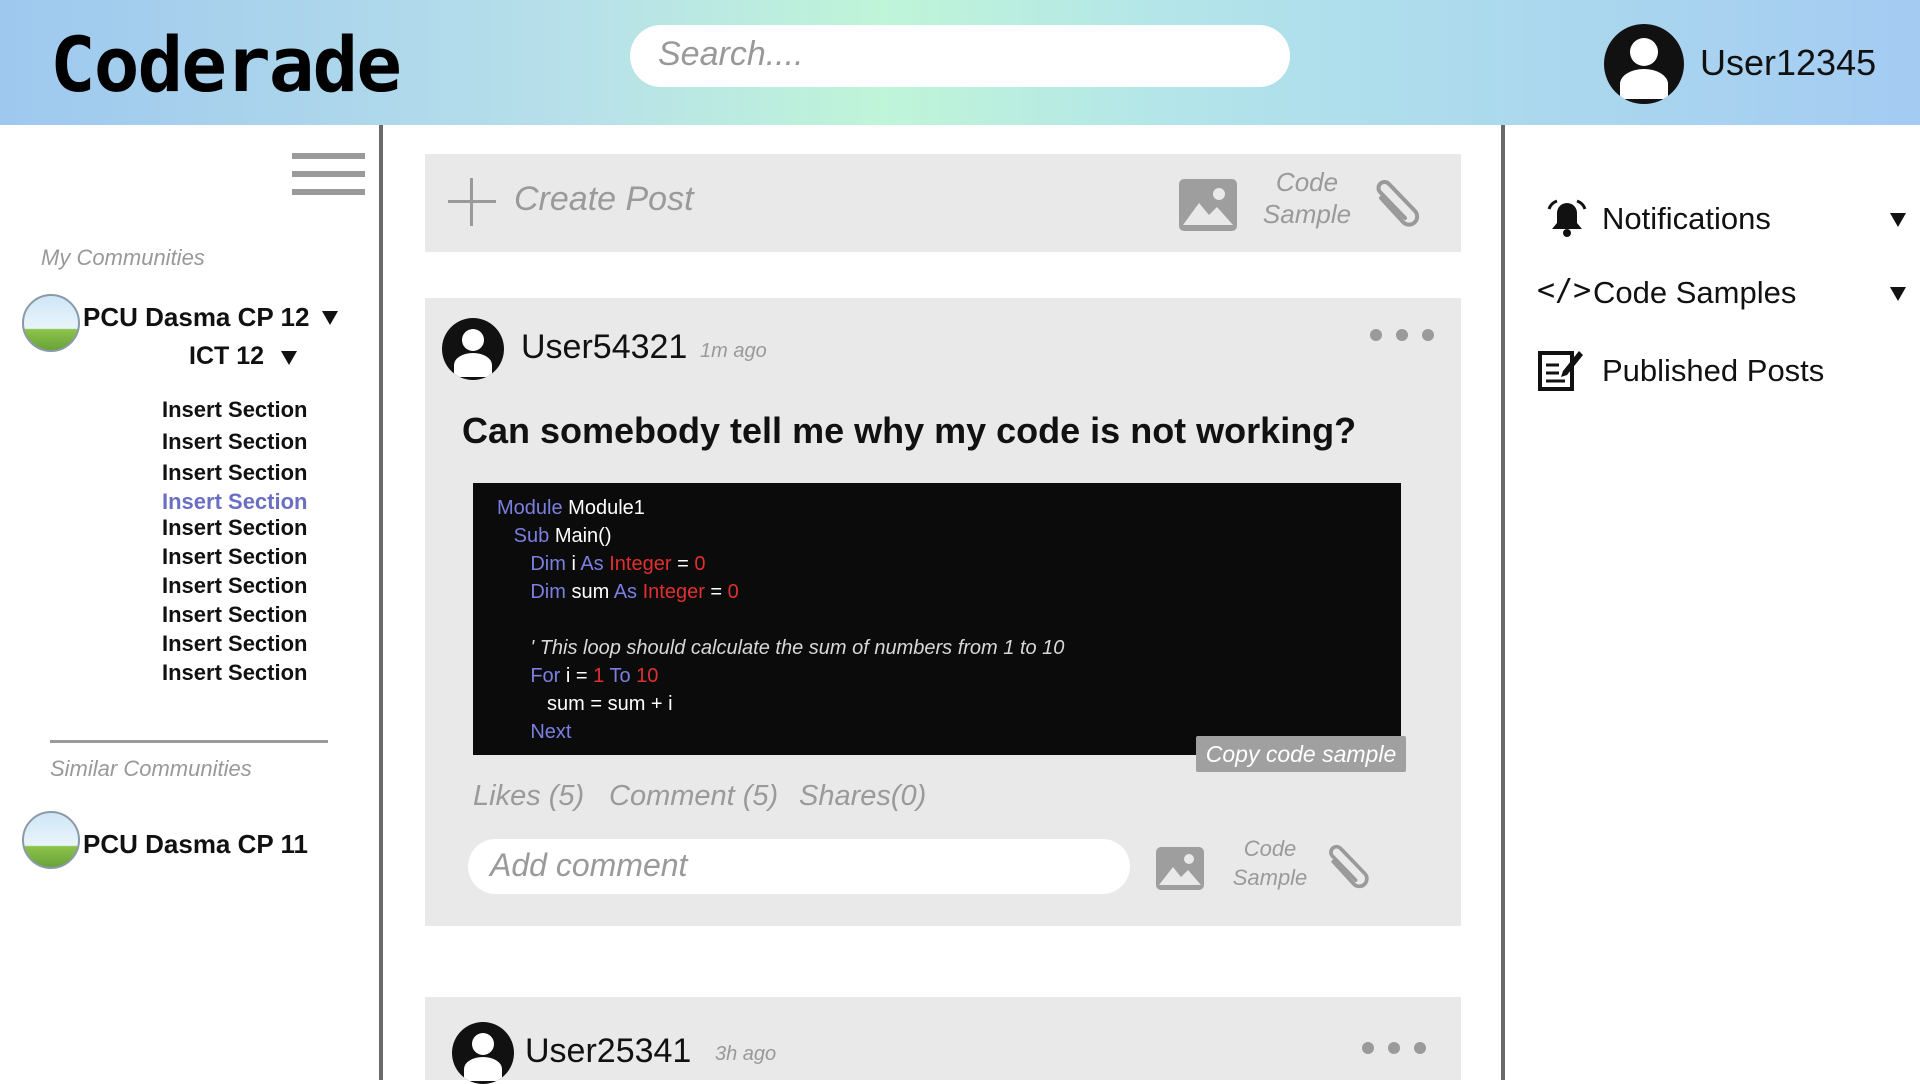 The width and height of the screenshot is (1920, 1084). Describe the element at coordinates (529, 676) in the screenshot. I see `code-token: For` at that location.